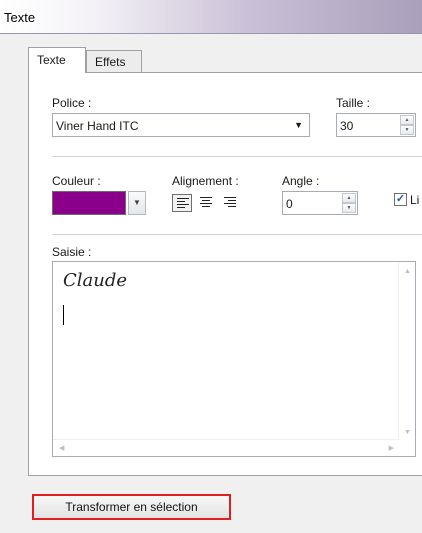 This screenshot has width=422, height=533. I want to click on align-right-icon, so click(230, 203).